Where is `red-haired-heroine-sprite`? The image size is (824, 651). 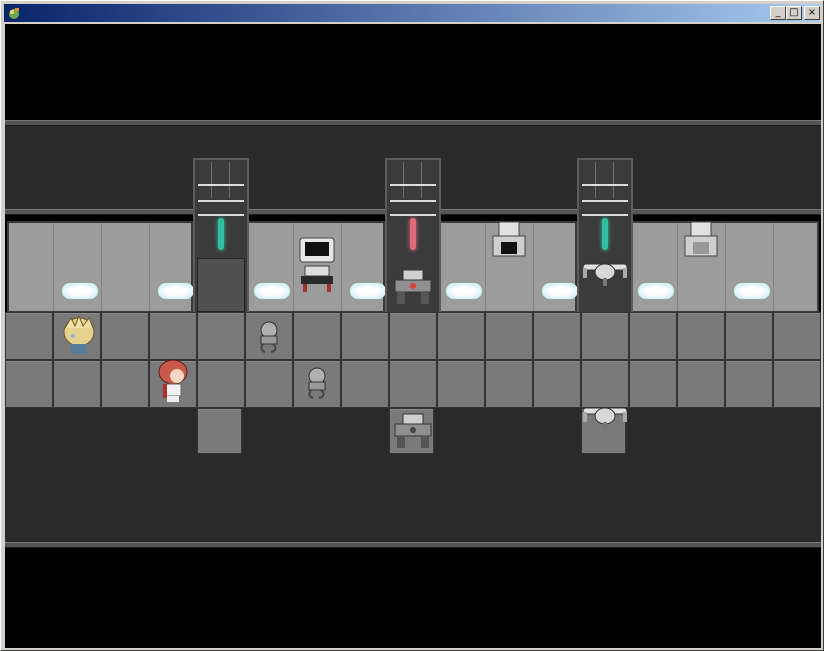
red-haired-heroine-sprite is located at coordinates (173, 381).